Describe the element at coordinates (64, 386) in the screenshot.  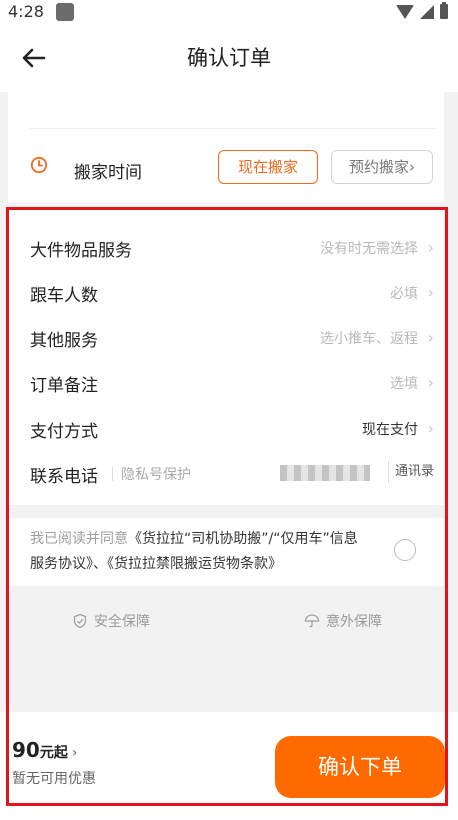
I see `row-label: 订单备注` at that location.